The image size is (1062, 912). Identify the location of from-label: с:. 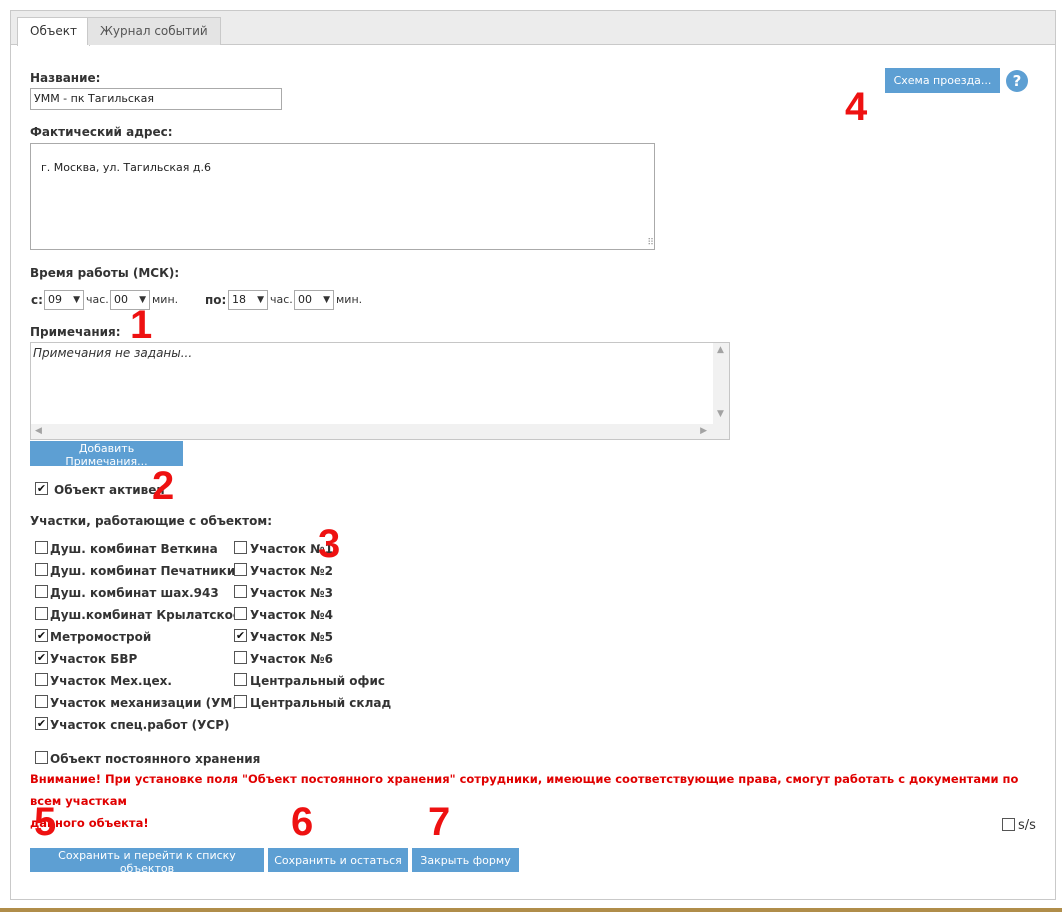
(37, 300).